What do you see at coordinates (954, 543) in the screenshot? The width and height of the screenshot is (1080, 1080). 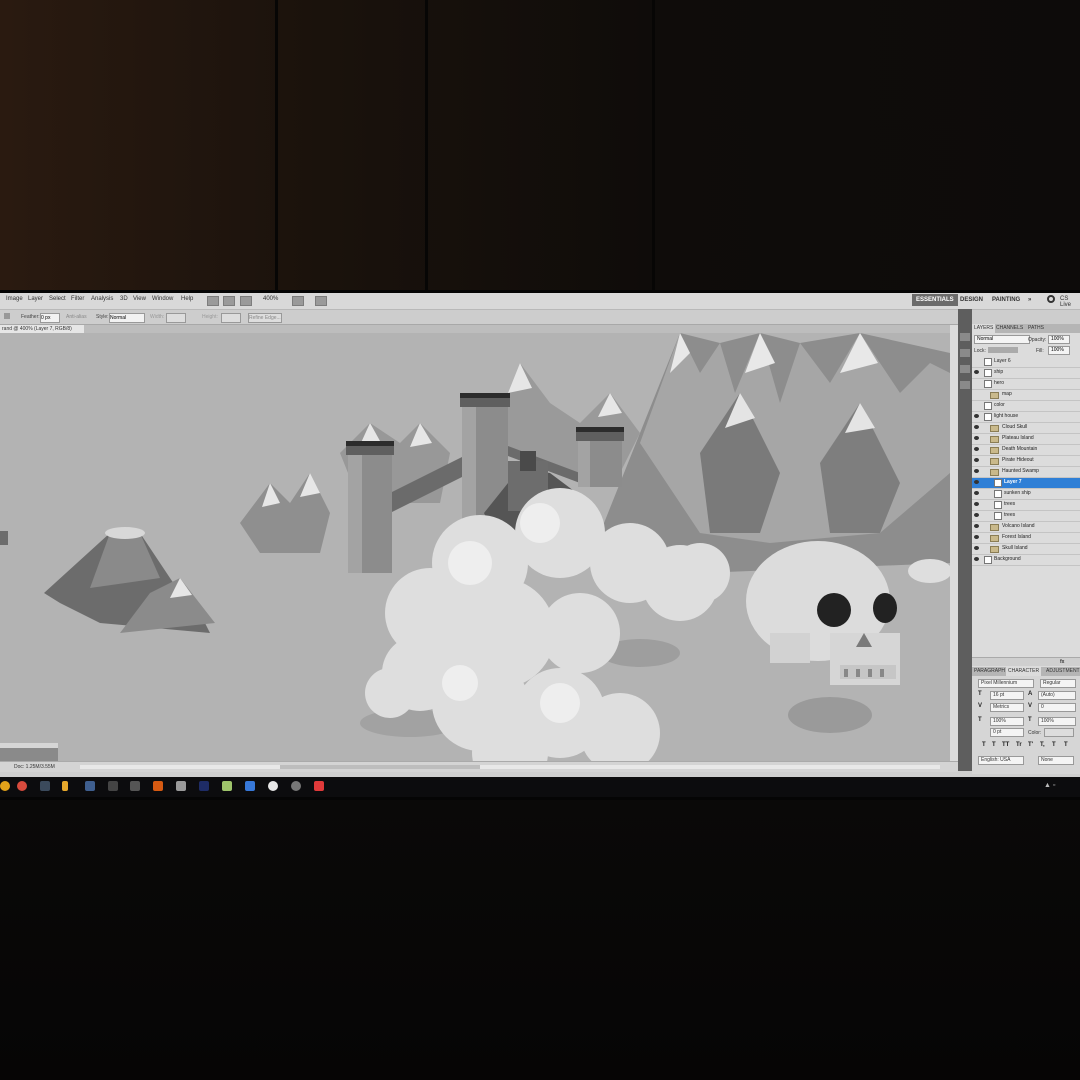 I see `vertical-scrollbar` at bounding box center [954, 543].